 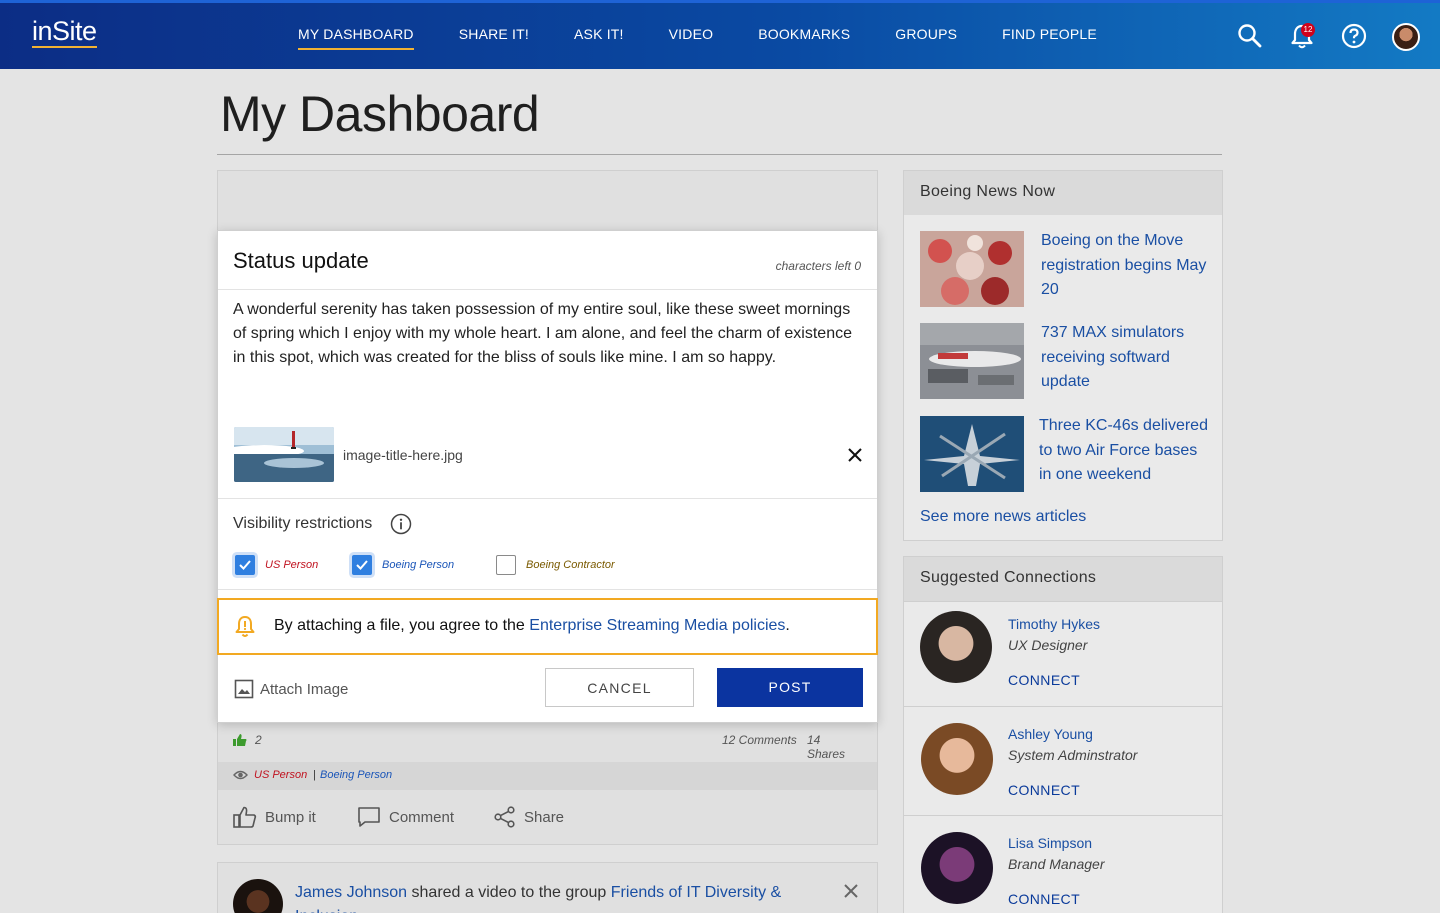 What do you see at coordinates (509, 892) in the screenshot?
I see `post-action-text: shared a video to the group` at bounding box center [509, 892].